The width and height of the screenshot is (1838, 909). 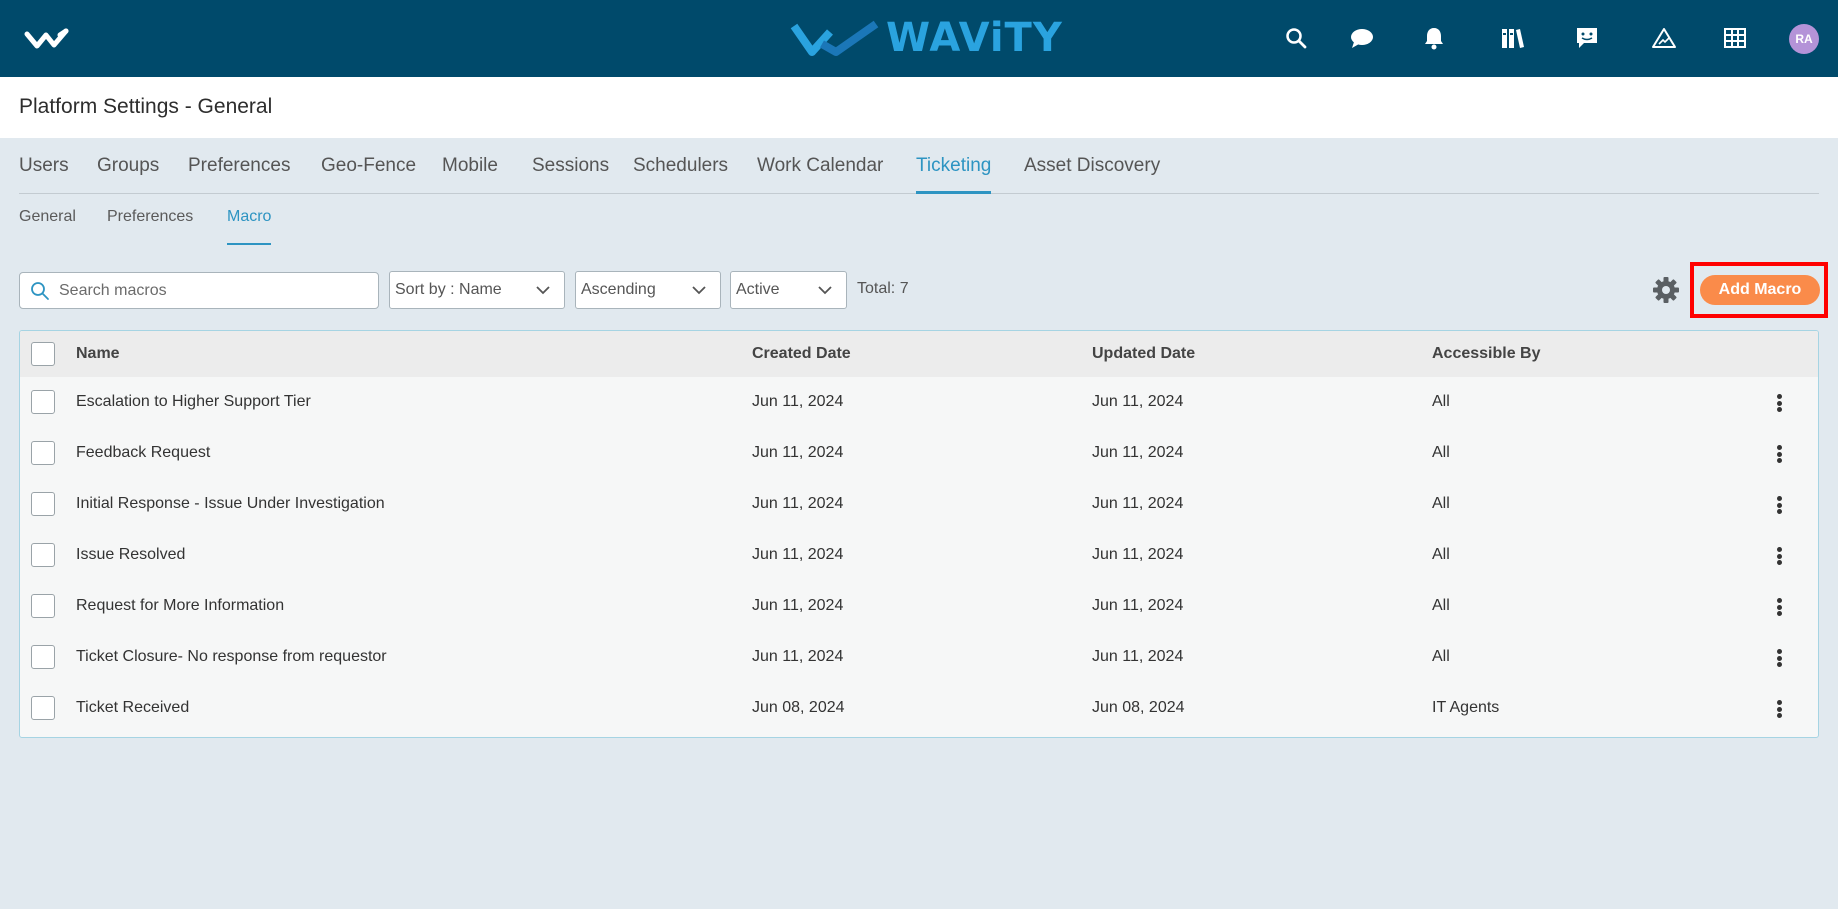 What do you see at coordinates (1735, 38) in the screenshot?
I see `grid-icon` at bounding box center [1735, 38].